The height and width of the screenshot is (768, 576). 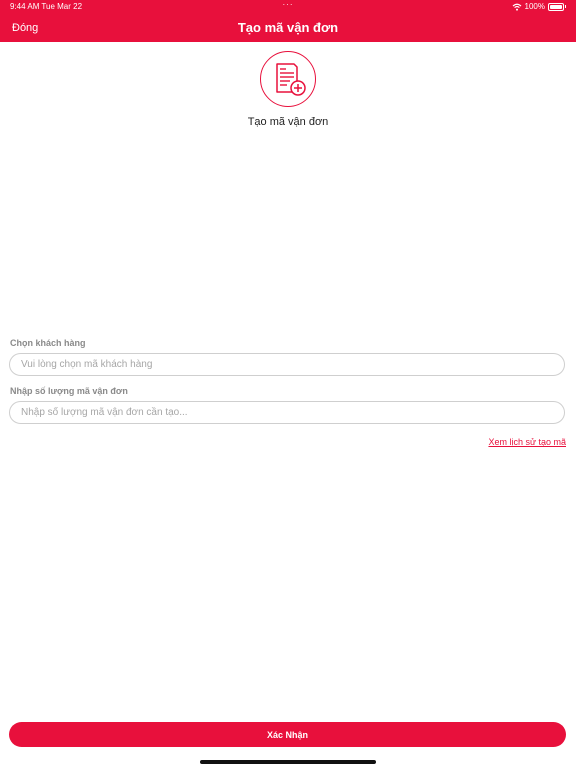 I want to click on hero-caption: Tạo mã vận đơn, so click(x=288, y=122).